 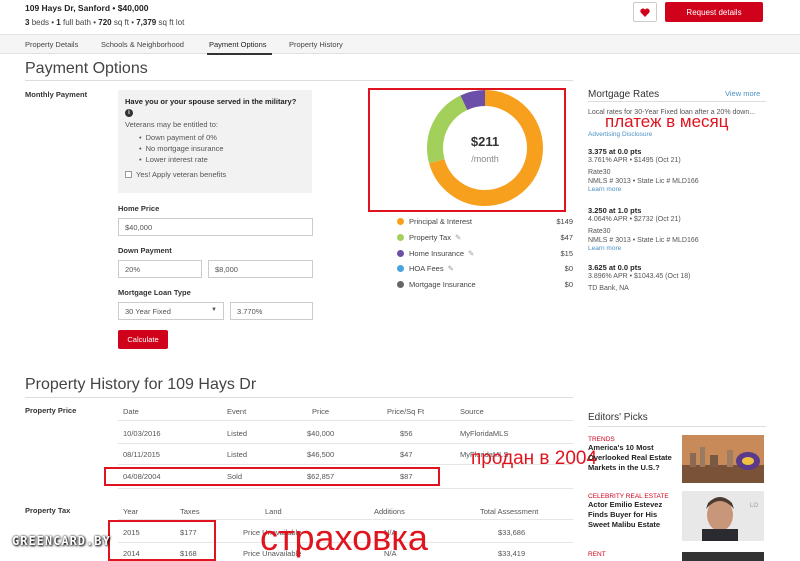 What do you see at coordinates (344, 537) in the screenshot?
I see `tax-annotation: страховка` at bounding box center [344, 537].